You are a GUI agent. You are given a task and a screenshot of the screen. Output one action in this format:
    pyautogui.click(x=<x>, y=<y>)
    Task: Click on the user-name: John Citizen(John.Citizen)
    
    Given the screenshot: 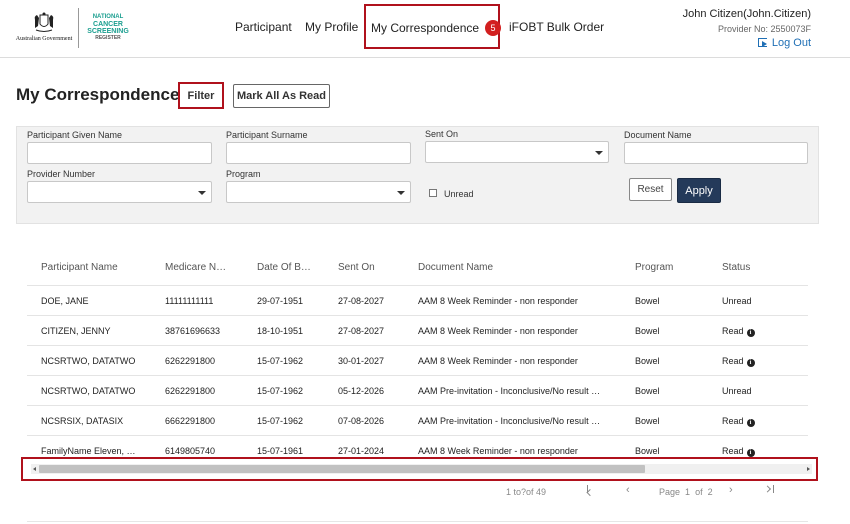 What is the action you would take?
    pyautogui.click(x=746, y=14)
    